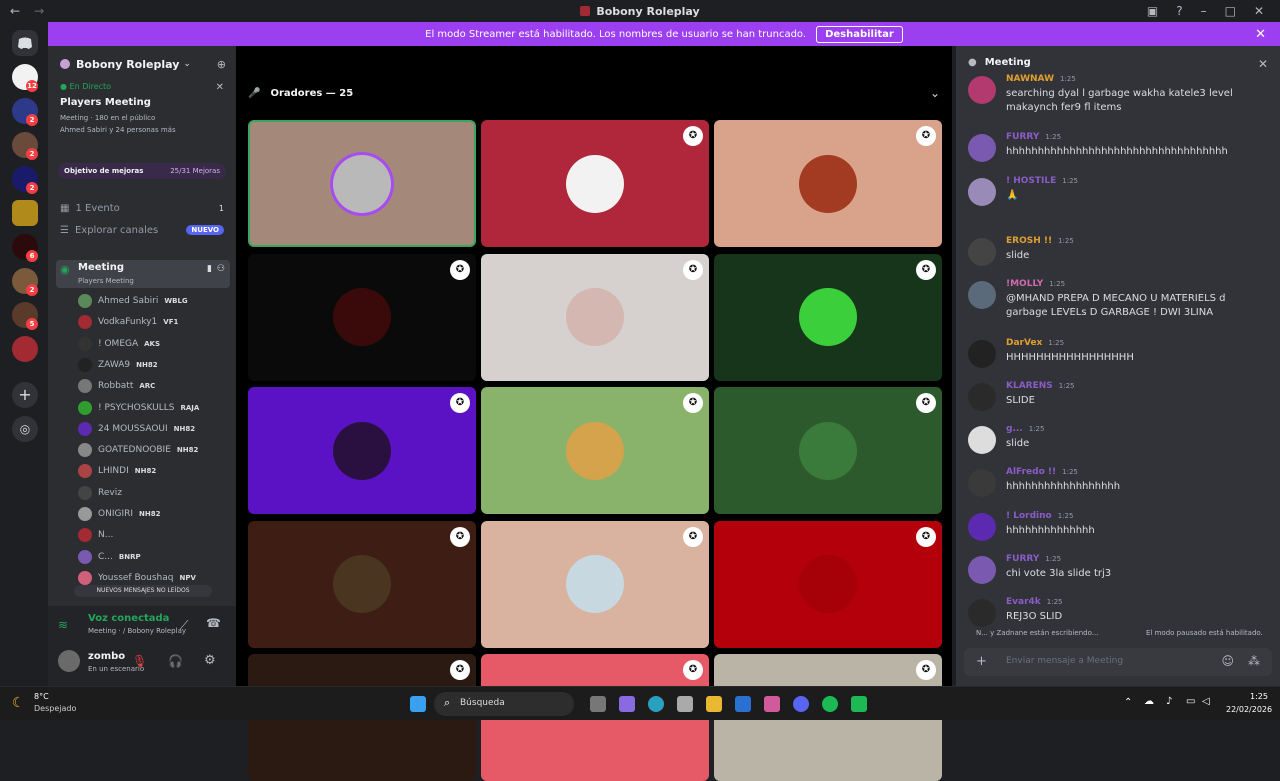 Image resolution: width=1280 pixels, height=781 pixels. Describe the element at coordinates (142, 208) in the screenshot. I see `events-row: ▦ 1 Evento 1` at that location.